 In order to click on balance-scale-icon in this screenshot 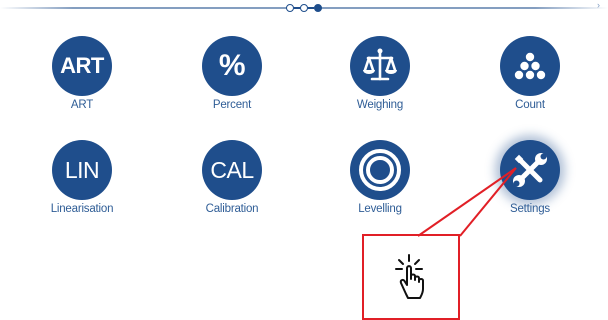, I will do `click(380, 66)`.